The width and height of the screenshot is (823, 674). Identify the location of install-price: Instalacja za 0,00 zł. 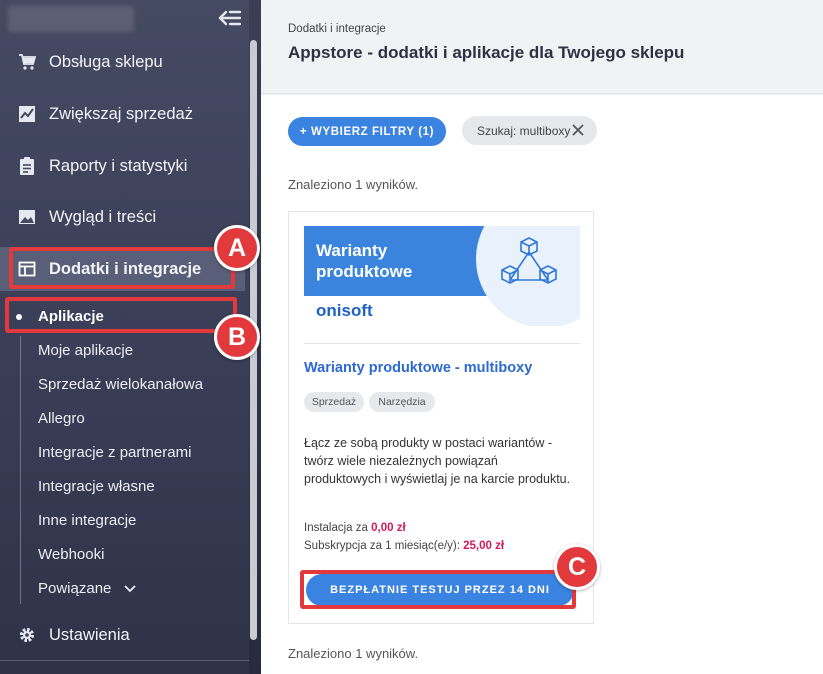
(355, 528).